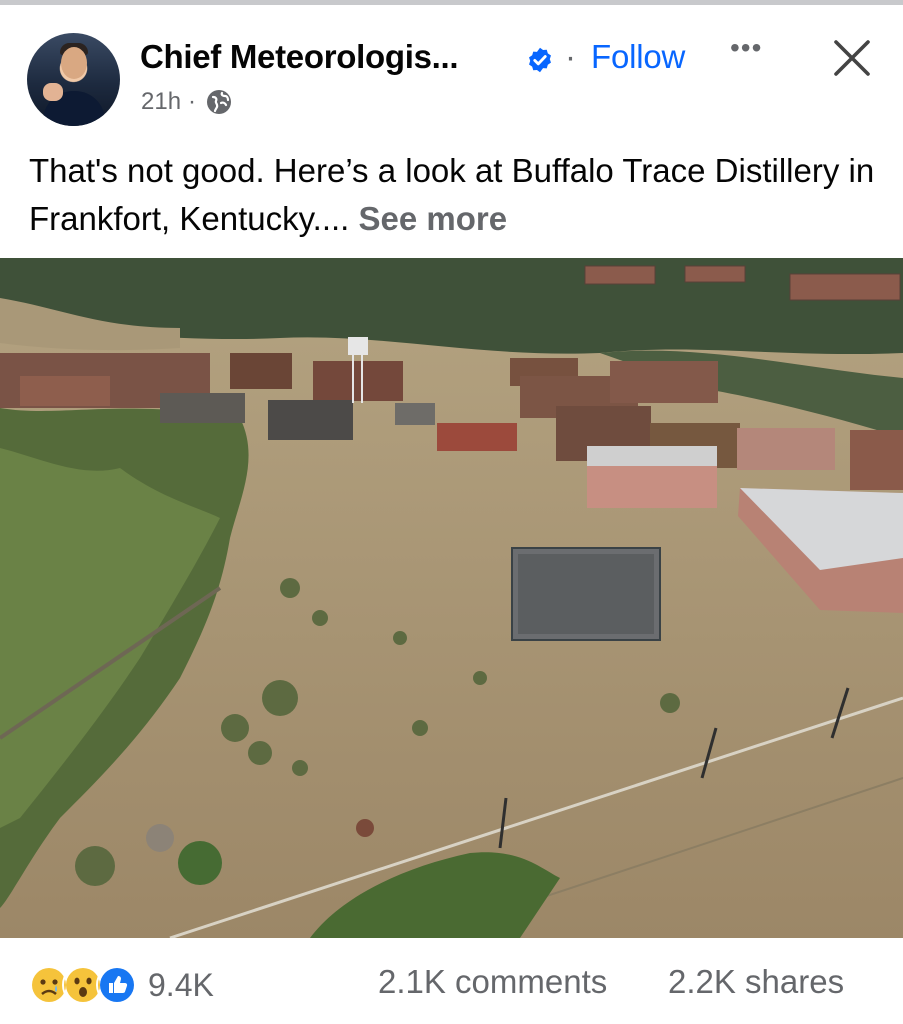 Image resolution: width=903 pixels, height=1024 pixels. Describe the element at coordinates (117, 985) in the screenshot. I see `like-reaction-icon` at that location.